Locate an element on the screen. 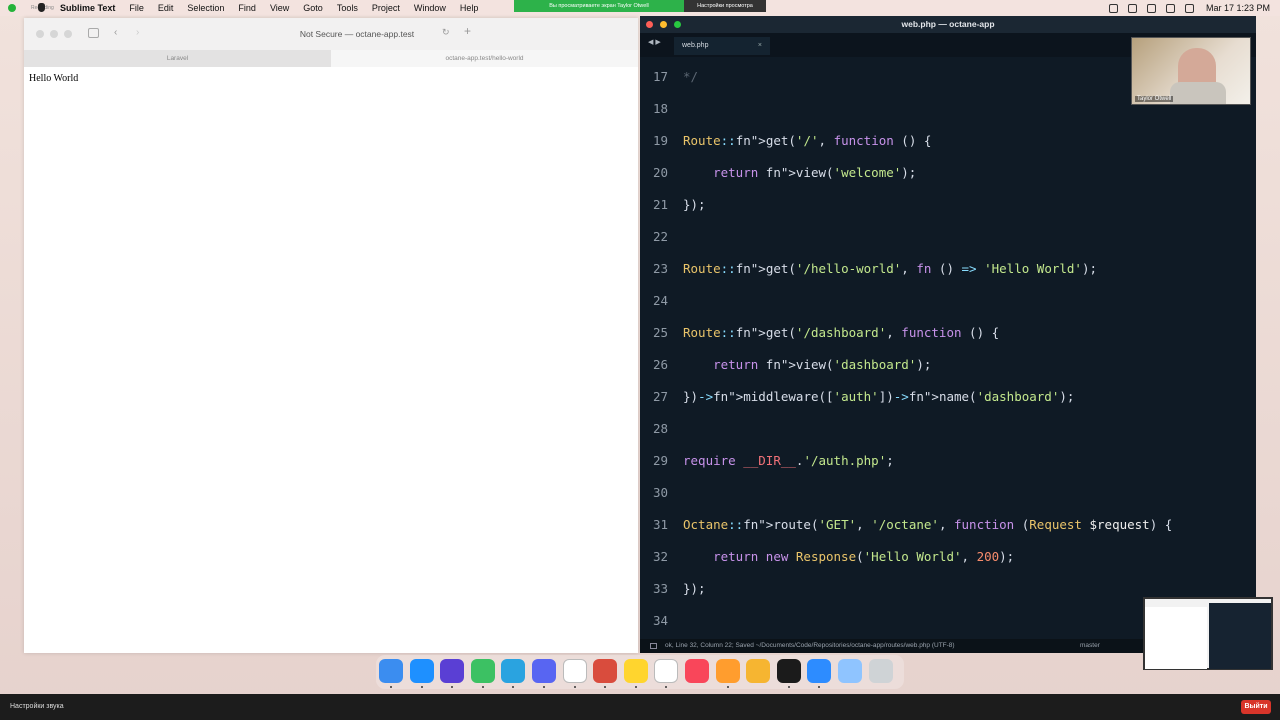 Image resolution: width=1280 pixels, height=720 pixels. code-text: require __DIR__.'/auth.php'; is located at coordinates (788, 460).